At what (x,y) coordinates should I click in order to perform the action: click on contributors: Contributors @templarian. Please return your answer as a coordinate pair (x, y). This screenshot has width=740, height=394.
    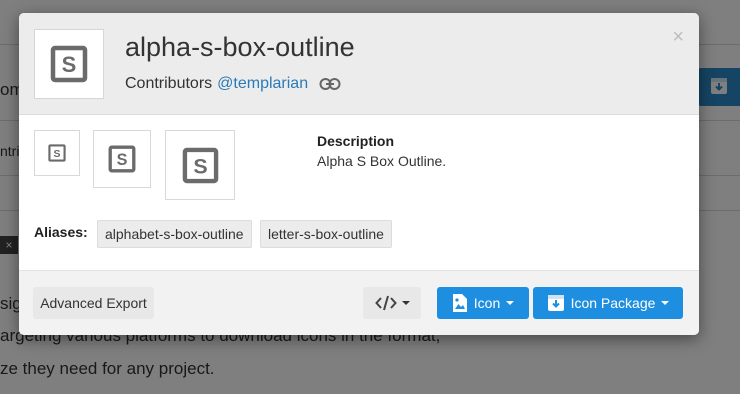
    Looking at the image, I should click on (233, 84).